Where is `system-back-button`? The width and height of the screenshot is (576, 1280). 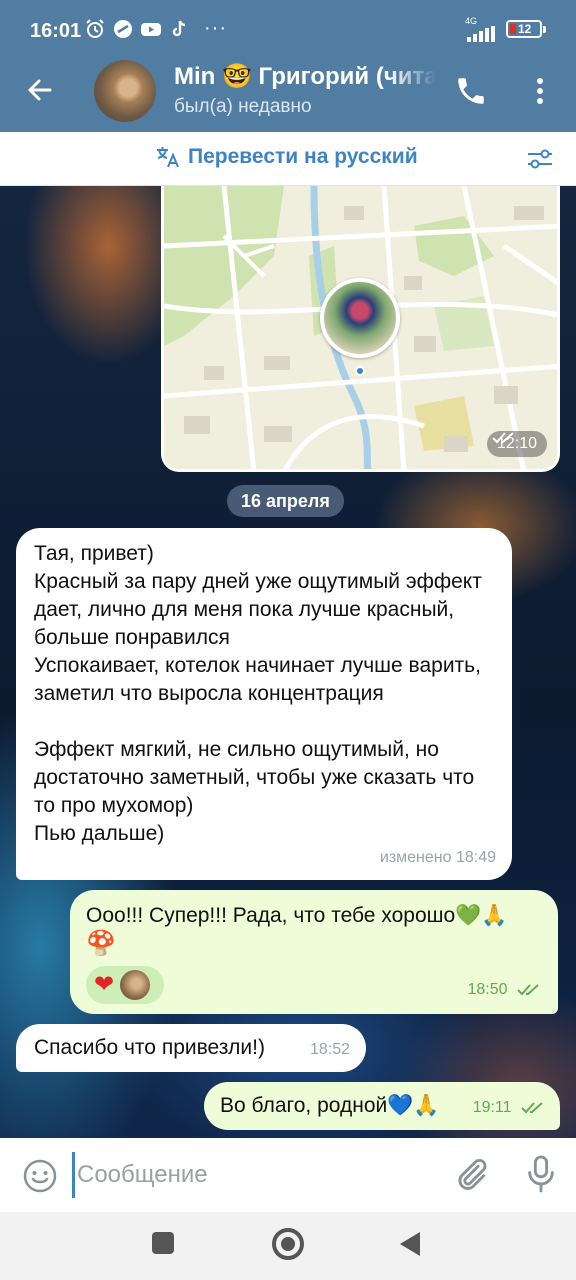 system-back-button is located at coordinates (410, 1244).